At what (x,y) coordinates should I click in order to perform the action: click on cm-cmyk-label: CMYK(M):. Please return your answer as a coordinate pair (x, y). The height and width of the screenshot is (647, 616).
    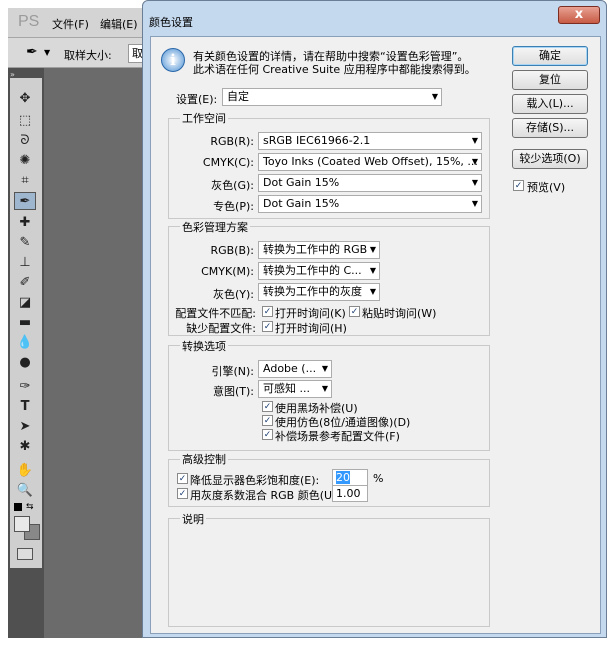
    Looking at the image, I should click on (227, 271).